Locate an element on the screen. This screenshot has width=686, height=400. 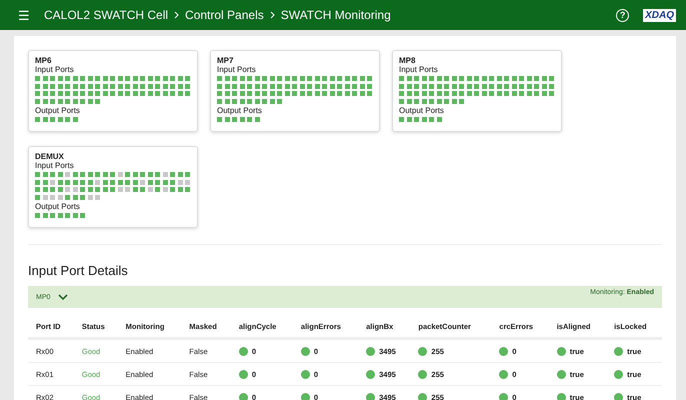
help-icon: ? is located at coordinates (623, 15).